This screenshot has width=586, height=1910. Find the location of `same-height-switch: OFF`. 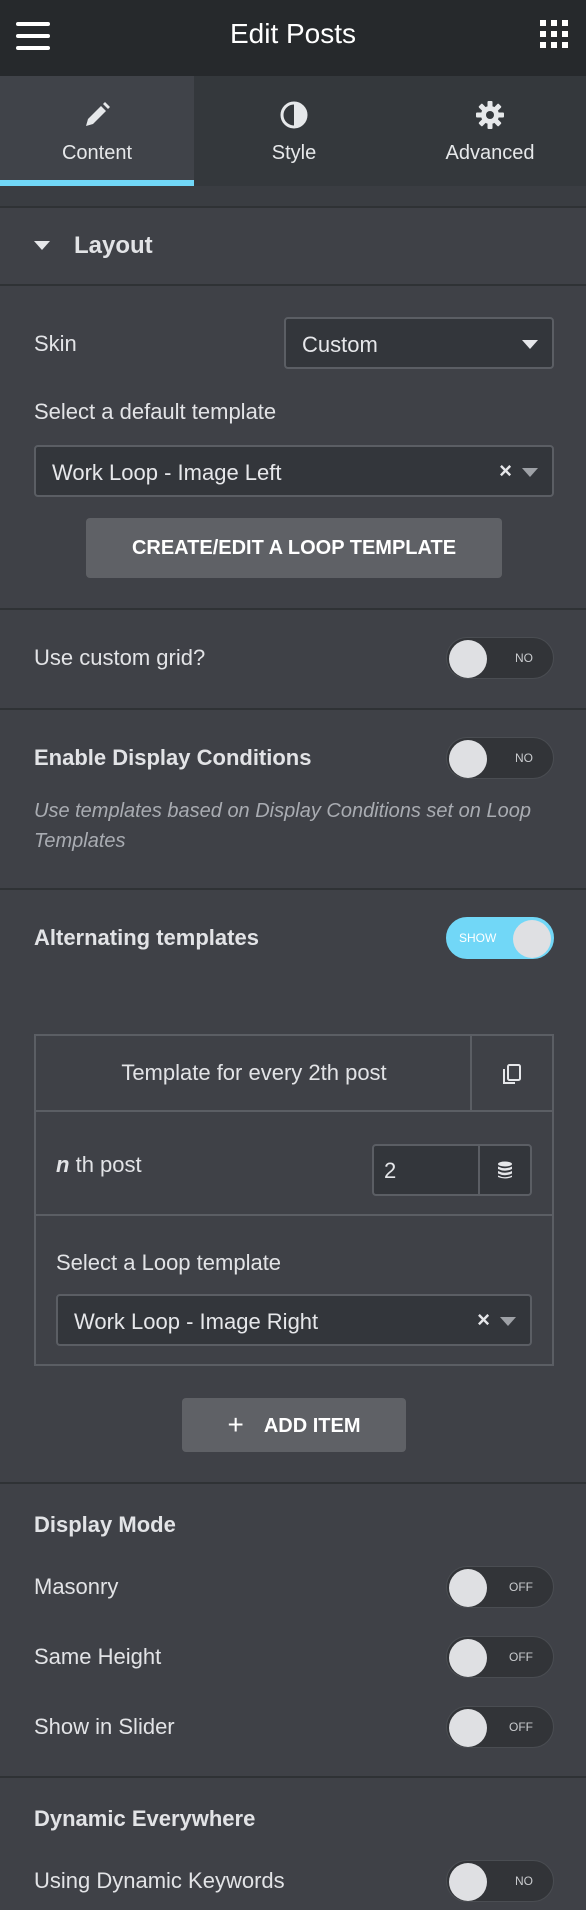

same-height-switch: OFF is located at coordinates (500, 1657).